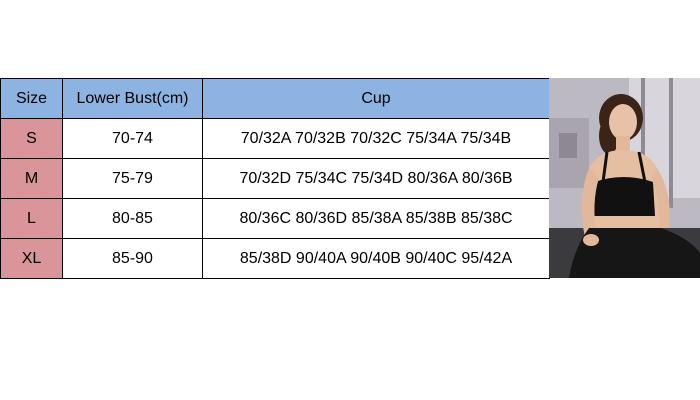 The image size is (700, 400). I want to click on size-cell: L, so click(31, 218).